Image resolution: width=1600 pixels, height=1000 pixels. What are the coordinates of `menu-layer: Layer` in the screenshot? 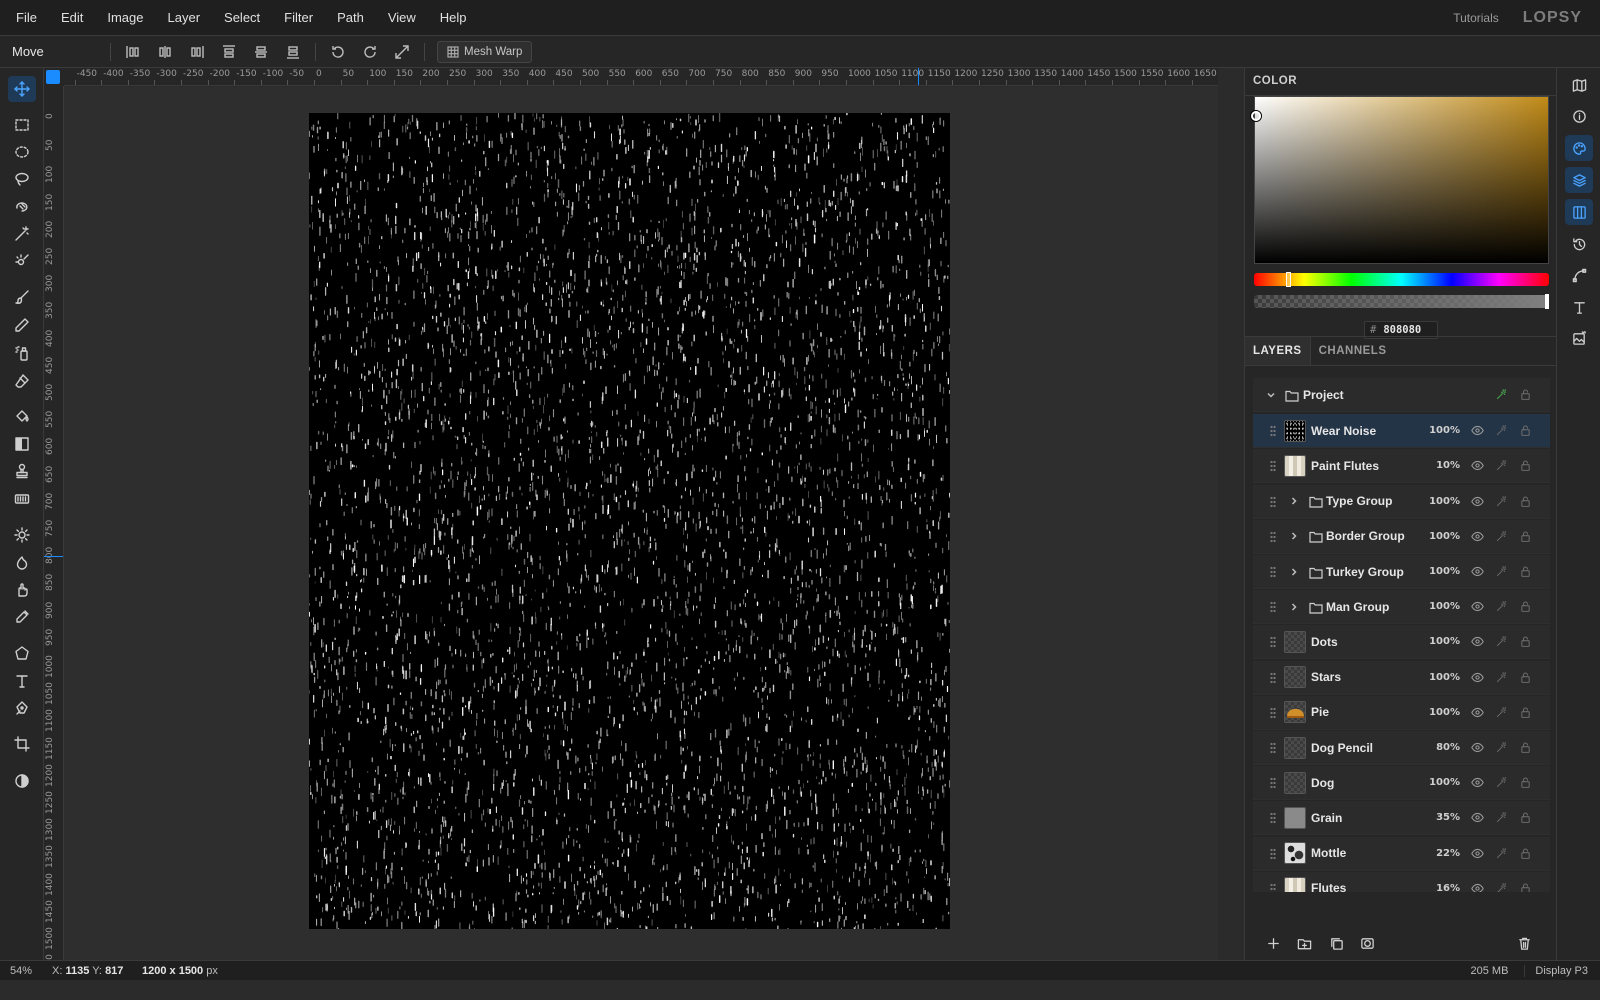 It's located at (184, 18).